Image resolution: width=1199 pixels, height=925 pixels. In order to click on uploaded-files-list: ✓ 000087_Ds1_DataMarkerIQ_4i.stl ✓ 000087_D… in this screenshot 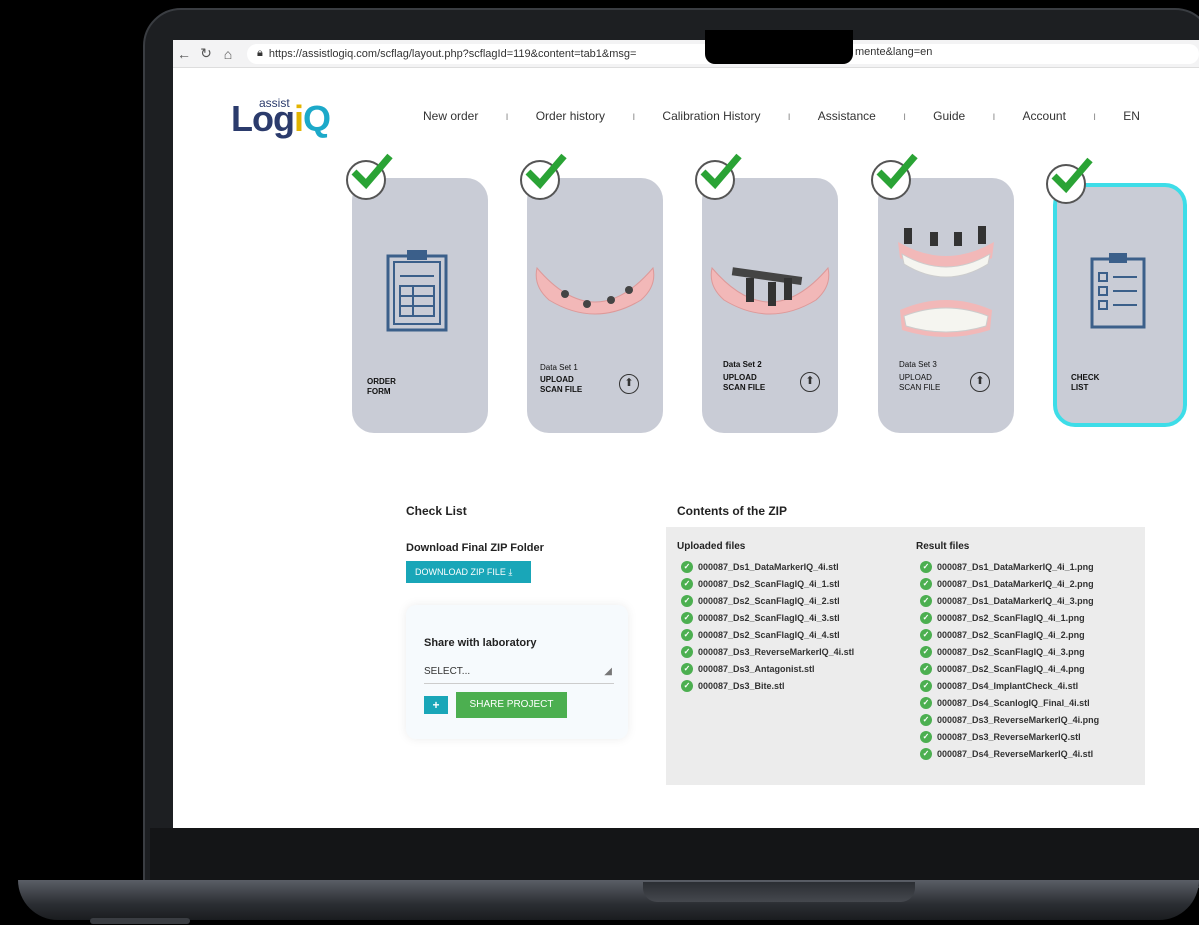, I will do `click(767, 626)`.